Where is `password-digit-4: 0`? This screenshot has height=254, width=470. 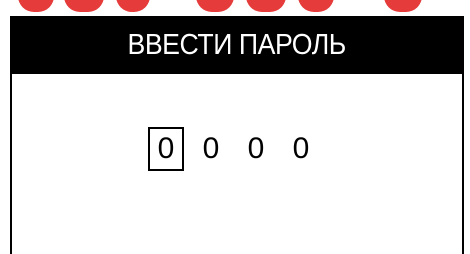
password-digit-4: 0 is located at coordinates (301, 149).